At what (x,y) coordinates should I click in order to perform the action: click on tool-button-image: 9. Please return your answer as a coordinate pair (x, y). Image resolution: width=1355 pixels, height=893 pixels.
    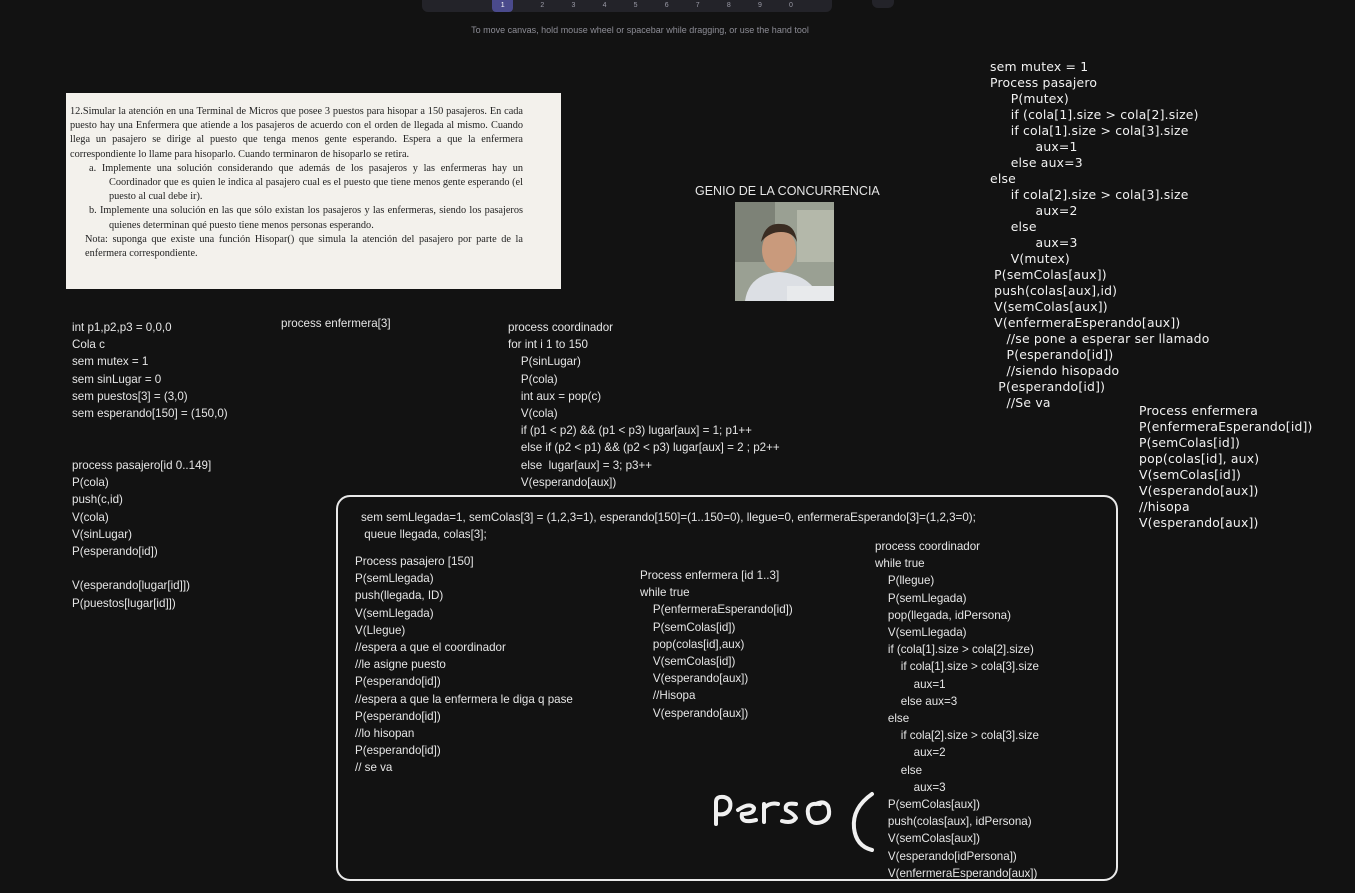
    Looking at the image, I should click on (751, 6).